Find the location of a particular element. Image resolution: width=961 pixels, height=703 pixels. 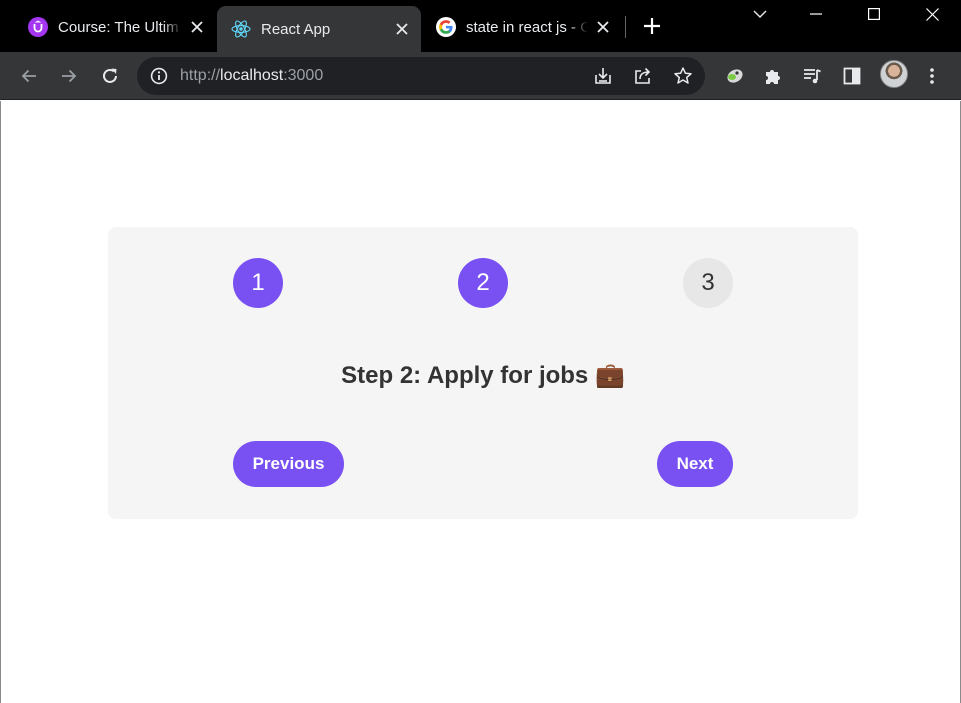

step-indicator-2: 2 is located at coordinates (483, 283).